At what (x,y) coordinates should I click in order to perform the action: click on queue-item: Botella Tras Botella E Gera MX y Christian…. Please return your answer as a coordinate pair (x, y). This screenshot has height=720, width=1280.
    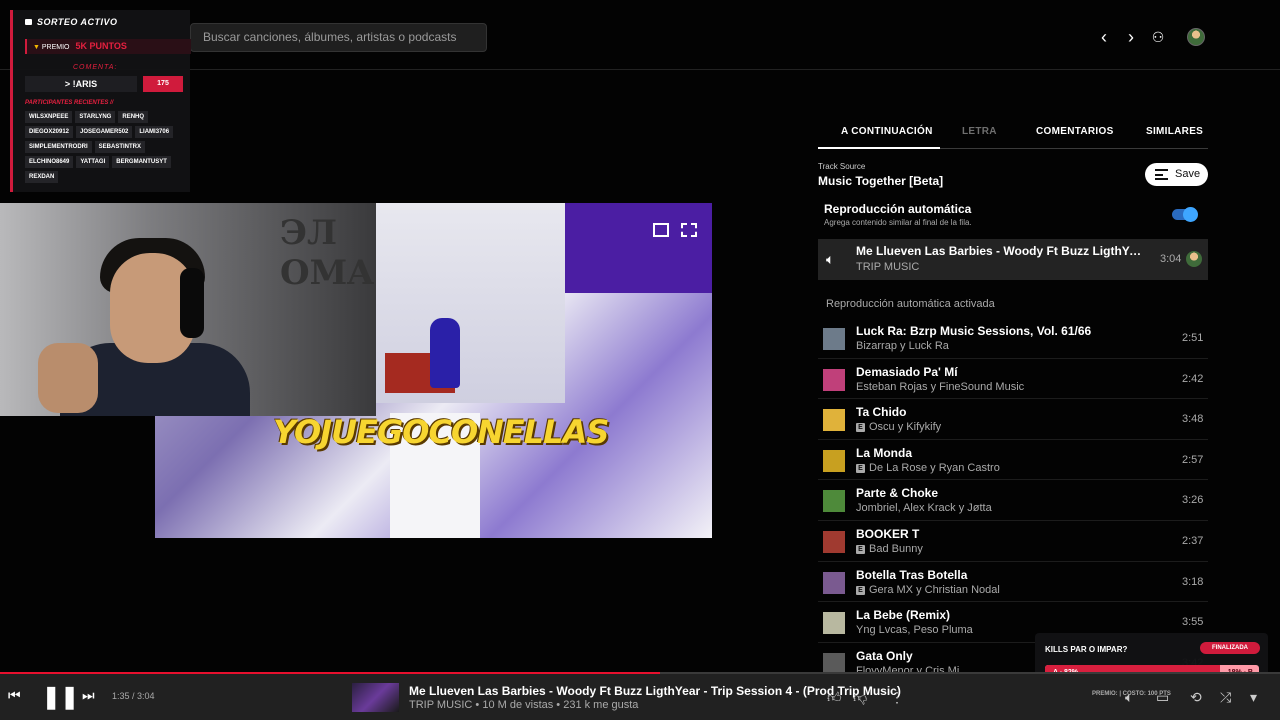
    Looking at the image, I should click on (1013, 582).